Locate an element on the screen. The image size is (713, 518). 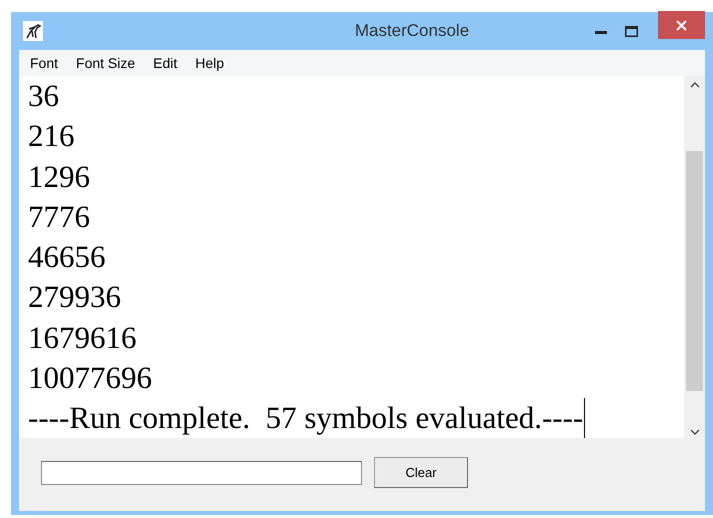
output-line: 46656 is located at coordinates (67, 257).